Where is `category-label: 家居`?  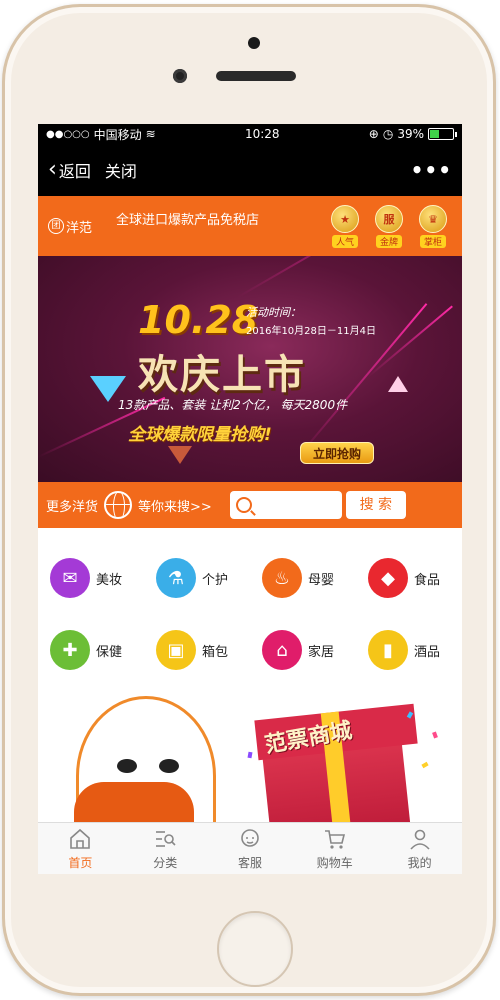 category-label: 家居 is located at coordinates (321, 652).